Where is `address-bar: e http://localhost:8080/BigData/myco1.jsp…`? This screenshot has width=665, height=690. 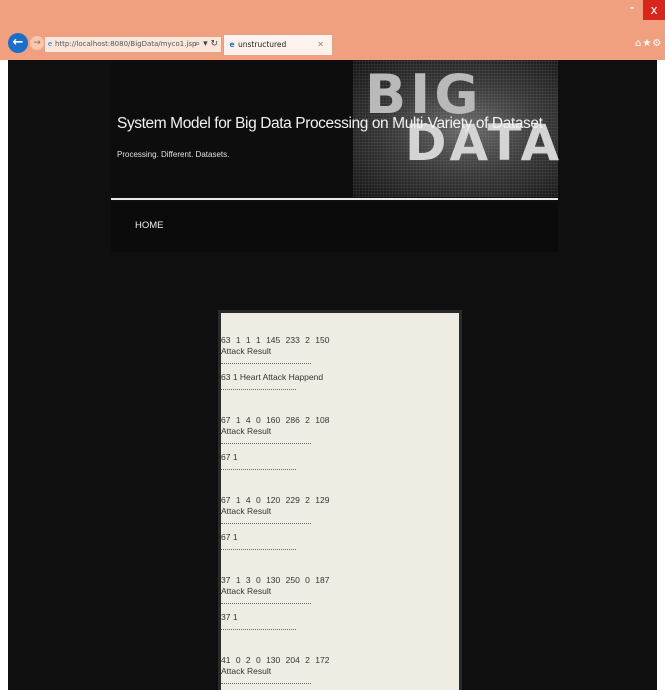 address-bar: e http://localhost:8080/BigData/myco1.jsp… is located at coordinates (133, 44).